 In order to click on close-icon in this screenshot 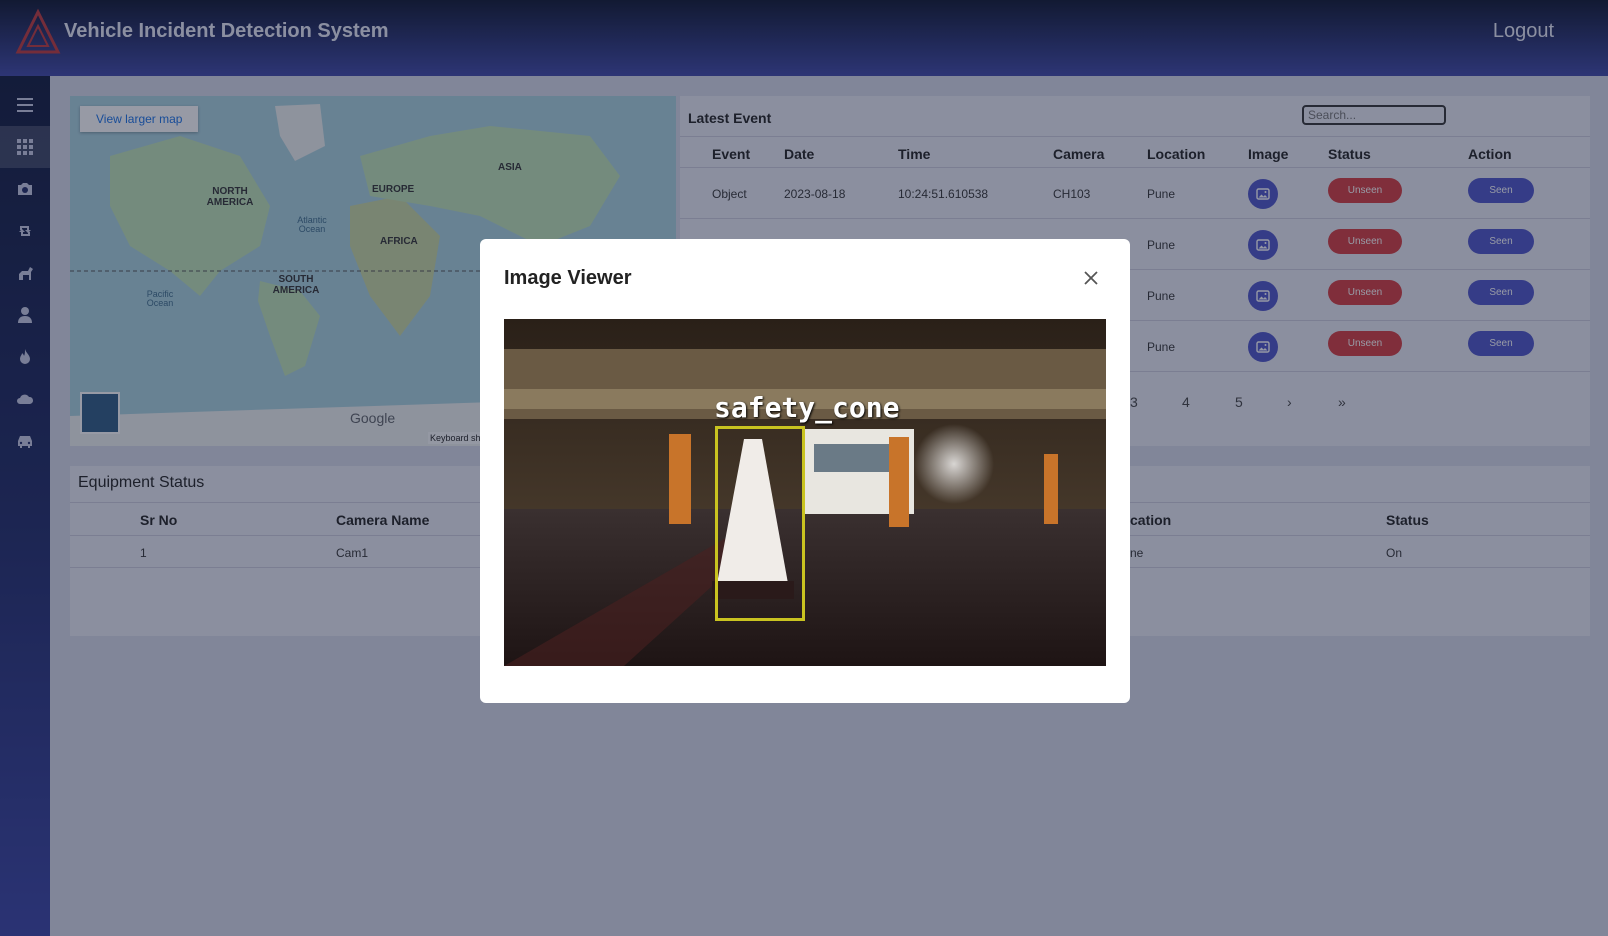, I will do `click(1091, 278)`.